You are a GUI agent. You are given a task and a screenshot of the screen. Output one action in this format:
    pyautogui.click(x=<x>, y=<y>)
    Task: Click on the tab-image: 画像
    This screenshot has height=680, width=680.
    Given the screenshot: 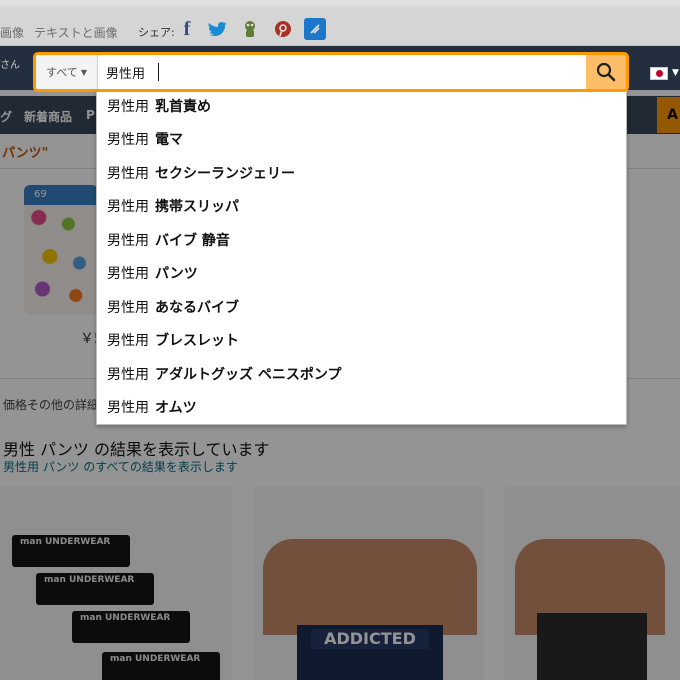 What is the action you would take?
    pyautogui.click(x=12, y=32)
    